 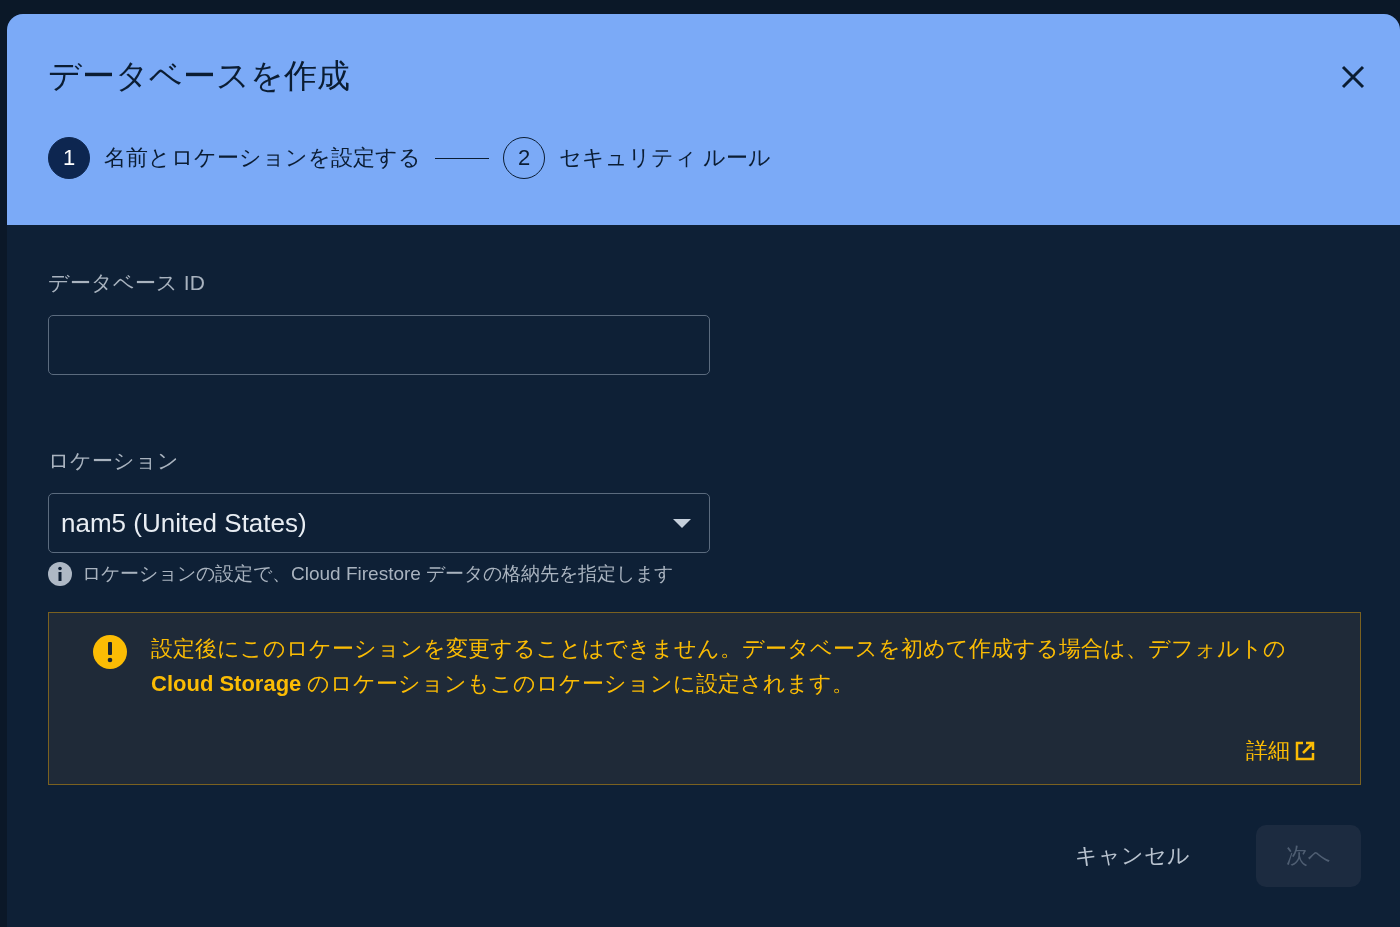 What do you see at coordinates (719, 666) in the screenshot?
I see `warning-text: 設定後にこのロケーションを変更することはできません。データベースを初めて作成する場合は、デフォルトの Cloud Storage のロケーションもこのロケーションに設定されます。` at bounding box center [719, 666].